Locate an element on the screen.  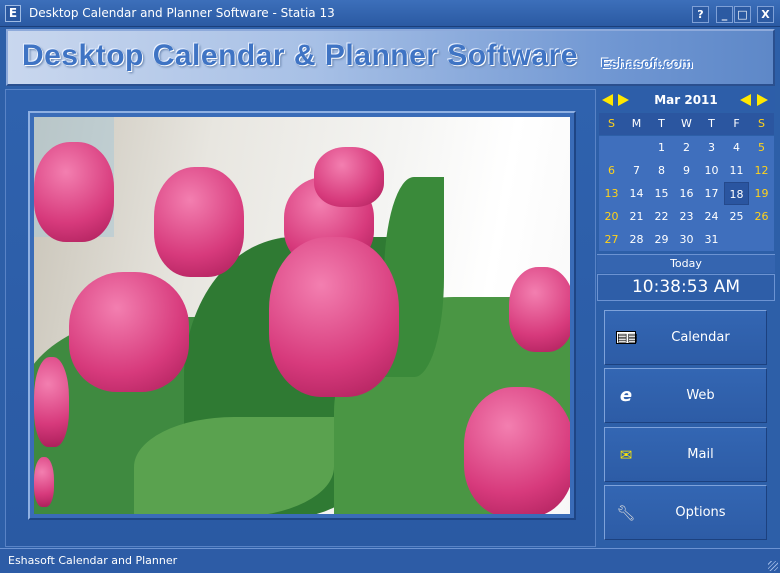
date-cell: 6 is located at coordinates (611, 170).